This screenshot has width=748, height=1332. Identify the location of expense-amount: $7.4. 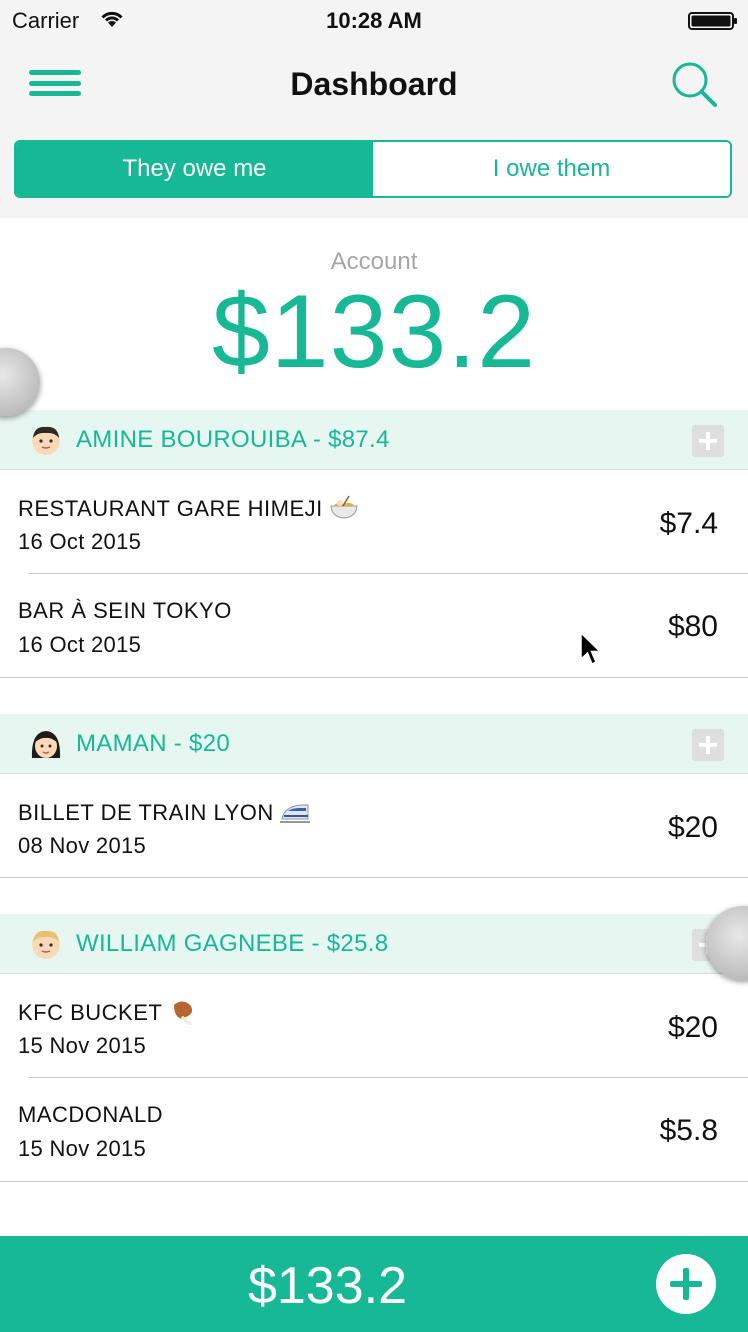
(688, 523).